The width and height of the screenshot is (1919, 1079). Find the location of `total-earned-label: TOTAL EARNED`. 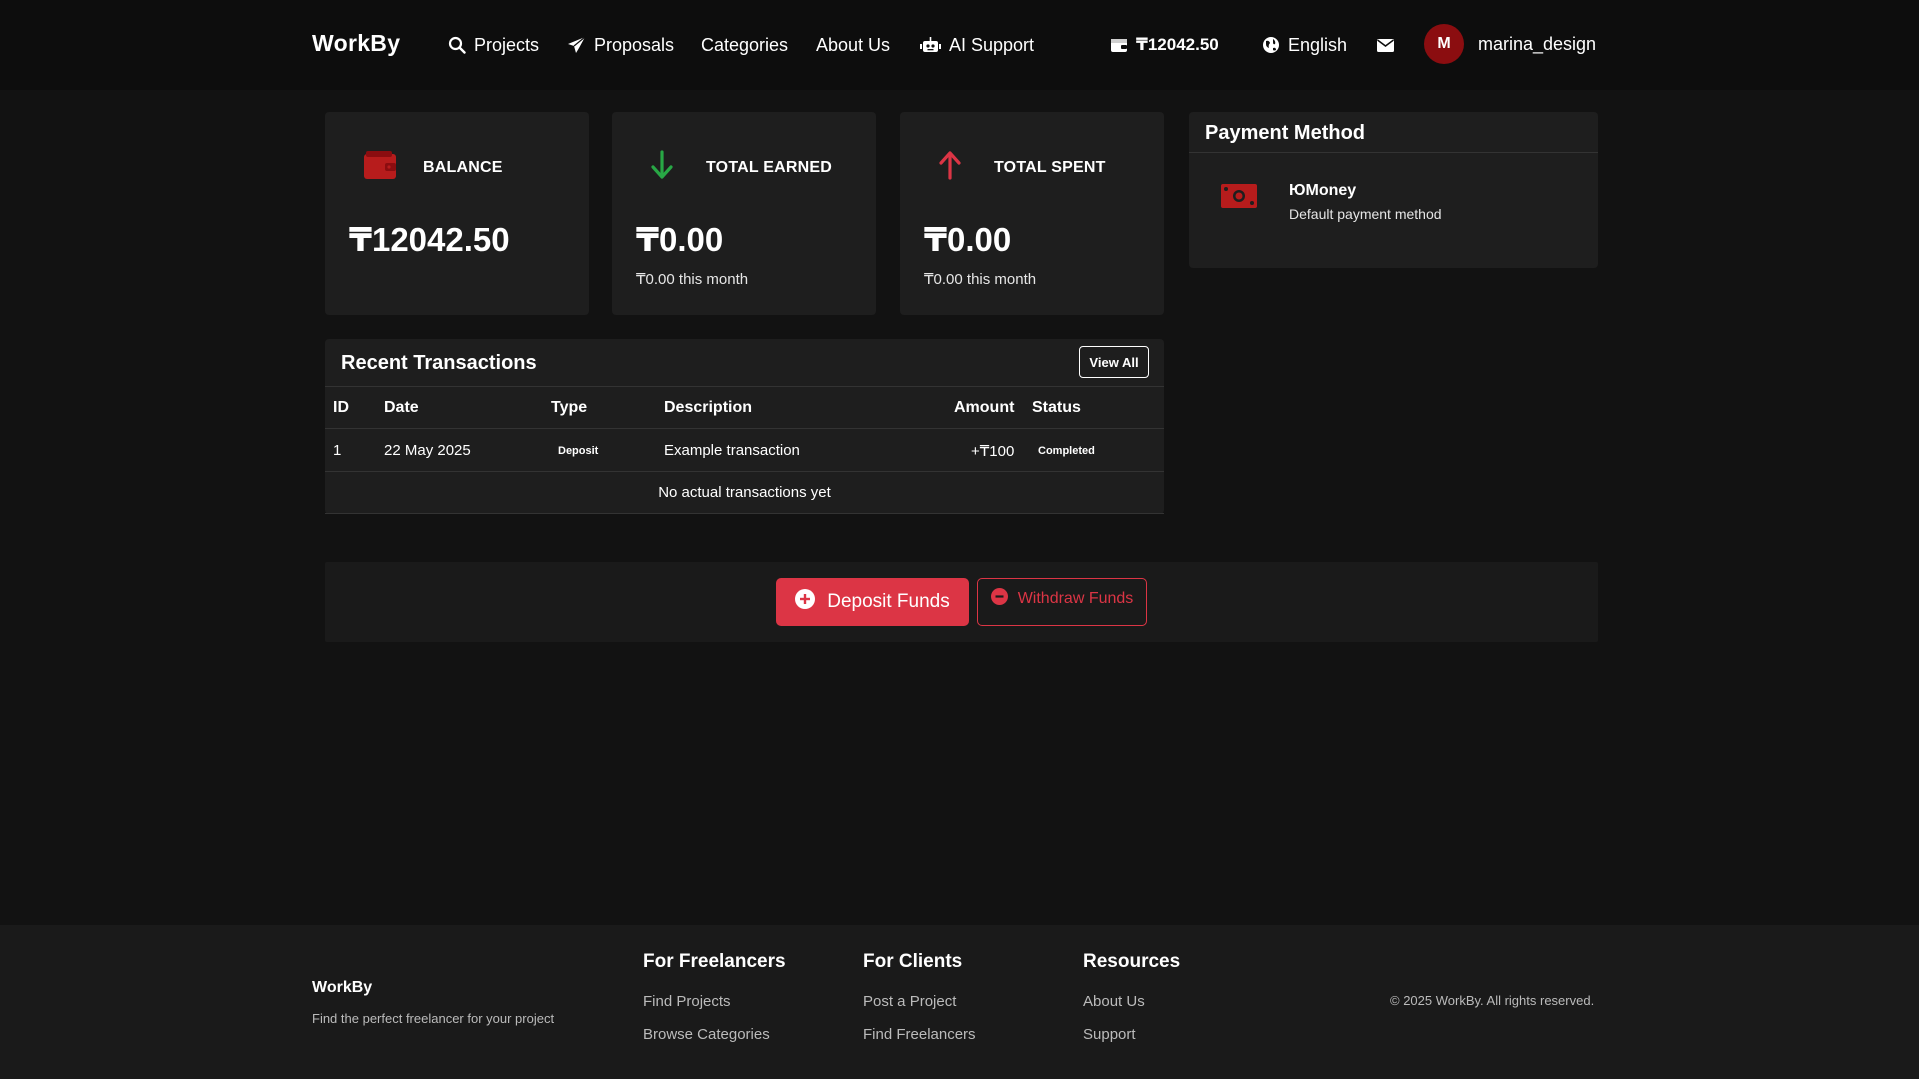

total-earned-label: TOTAL EARNED is located at coordinates (769, 167).